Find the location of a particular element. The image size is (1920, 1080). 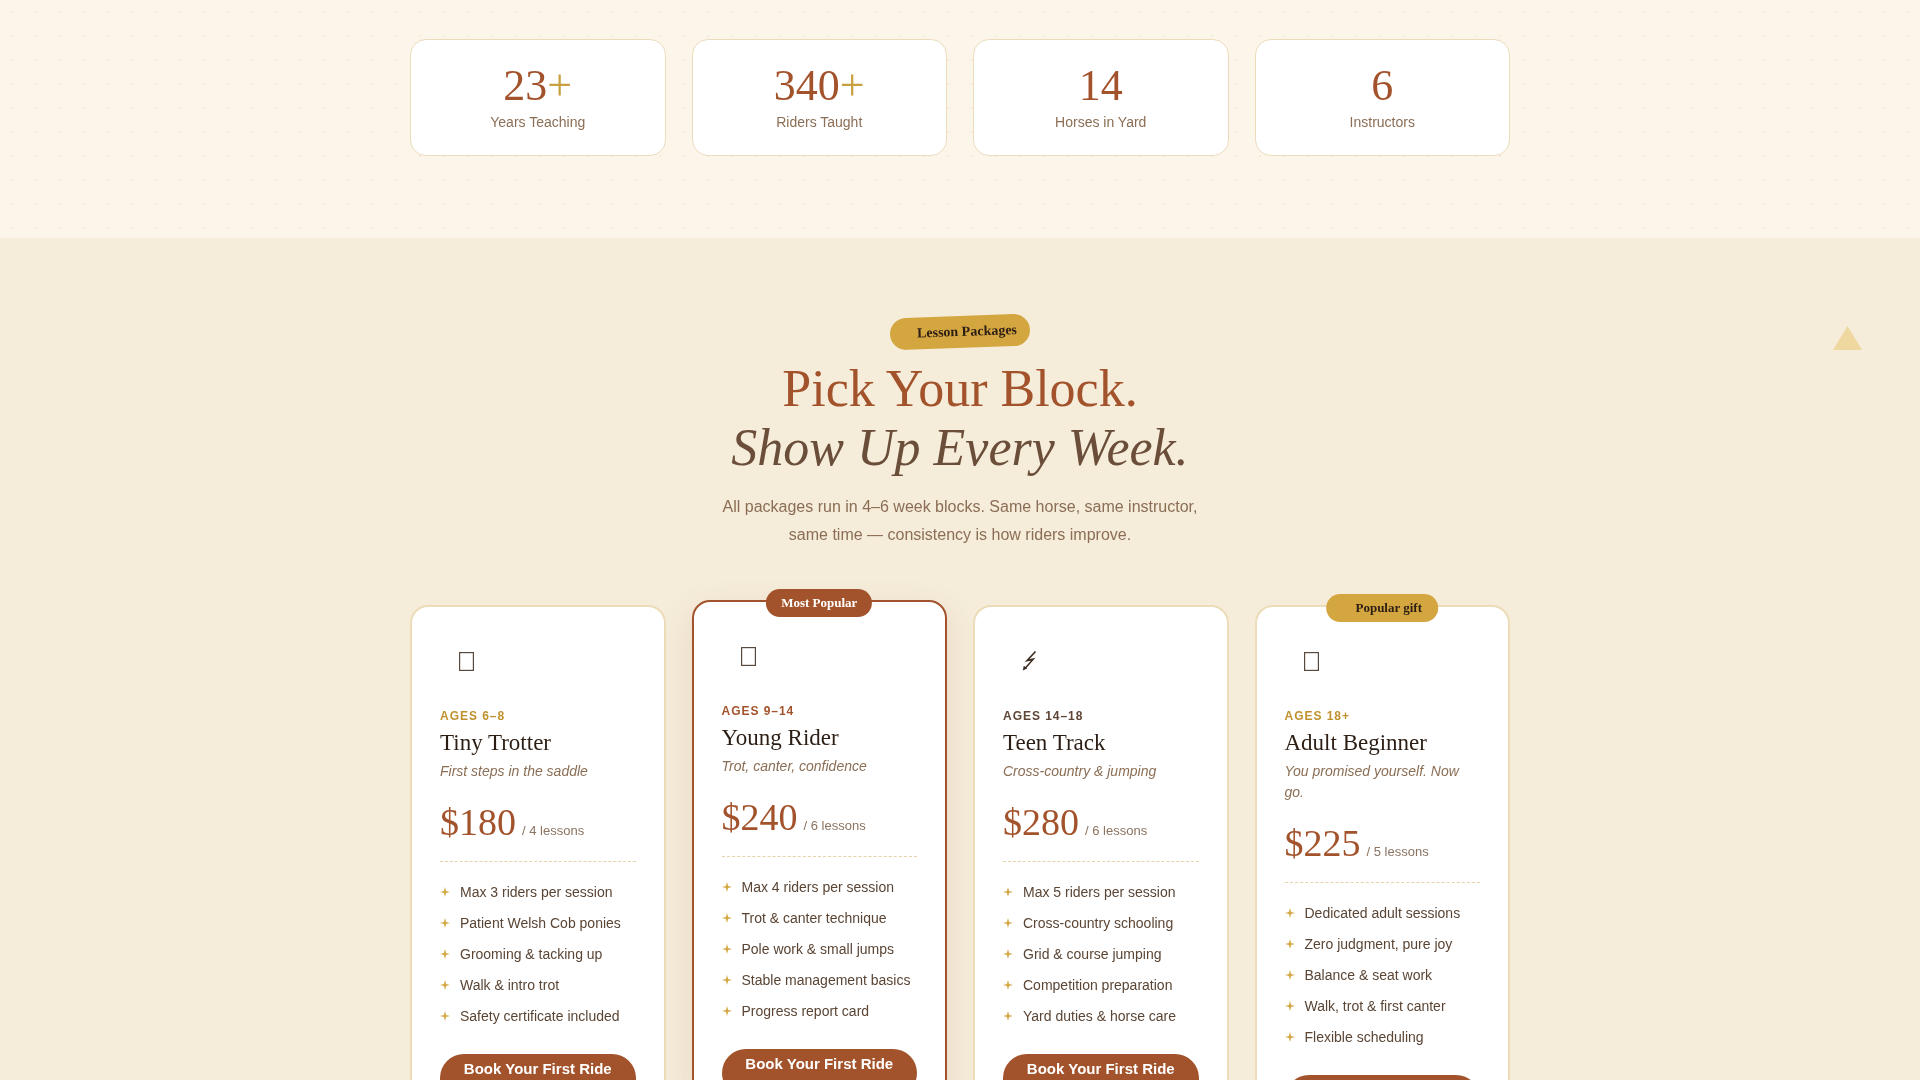

plan-name: Adult Beginner is located at coordinates (1356, 743).